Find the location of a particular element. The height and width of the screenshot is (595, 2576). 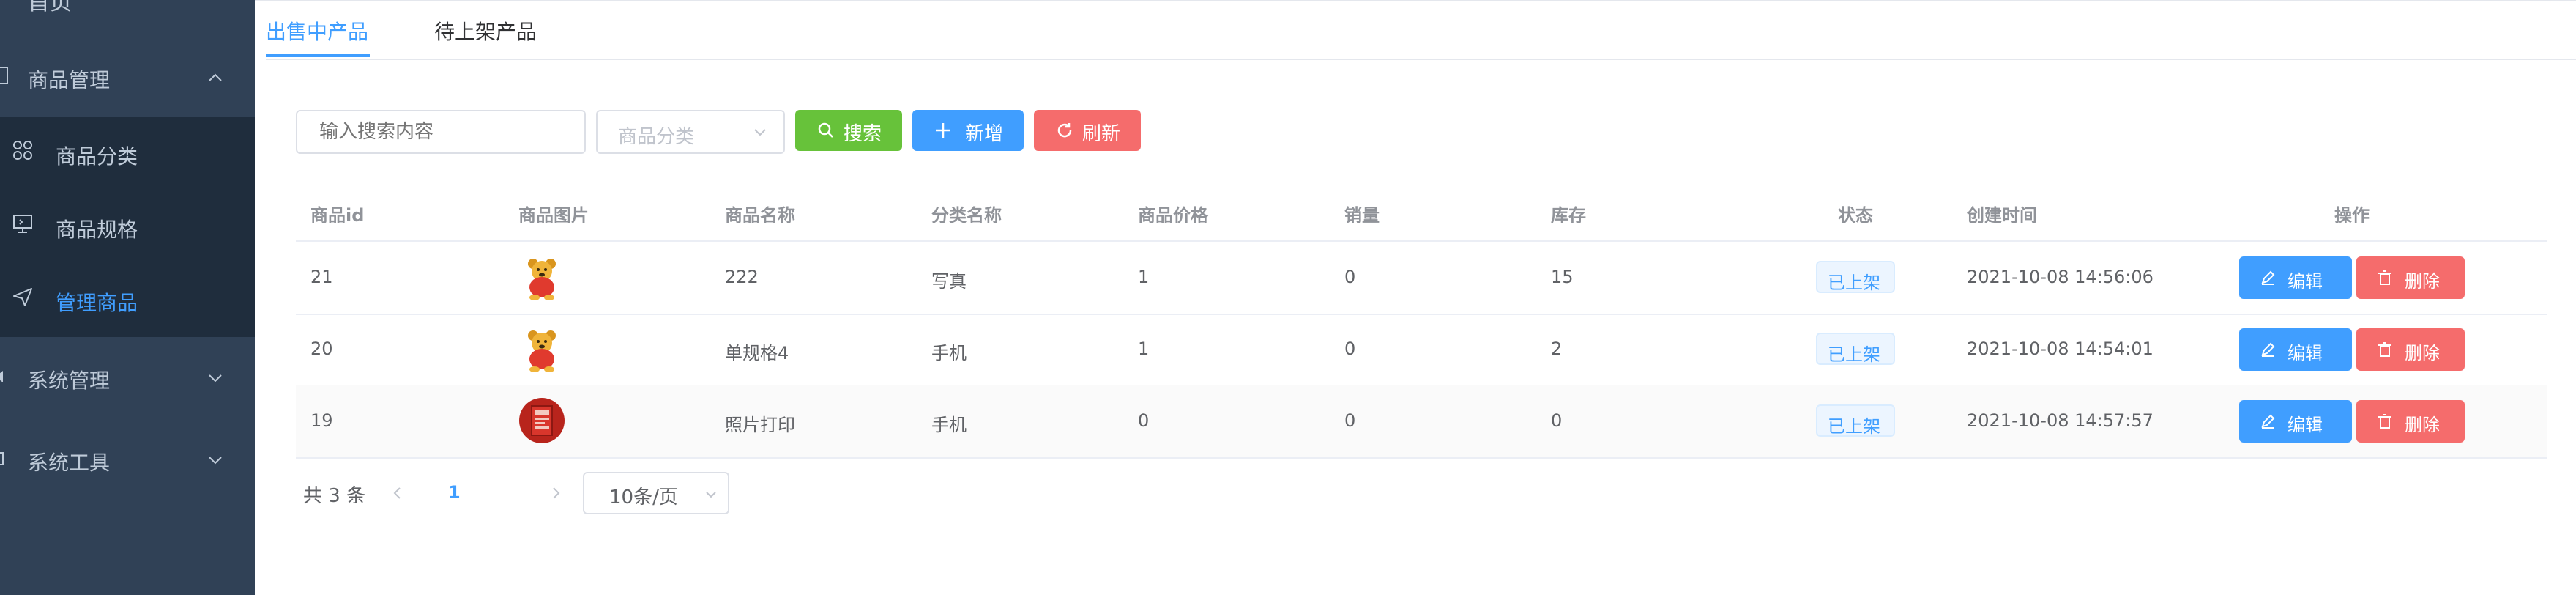

page-size-value: 10条/页 is located at coordinates (643, 498).